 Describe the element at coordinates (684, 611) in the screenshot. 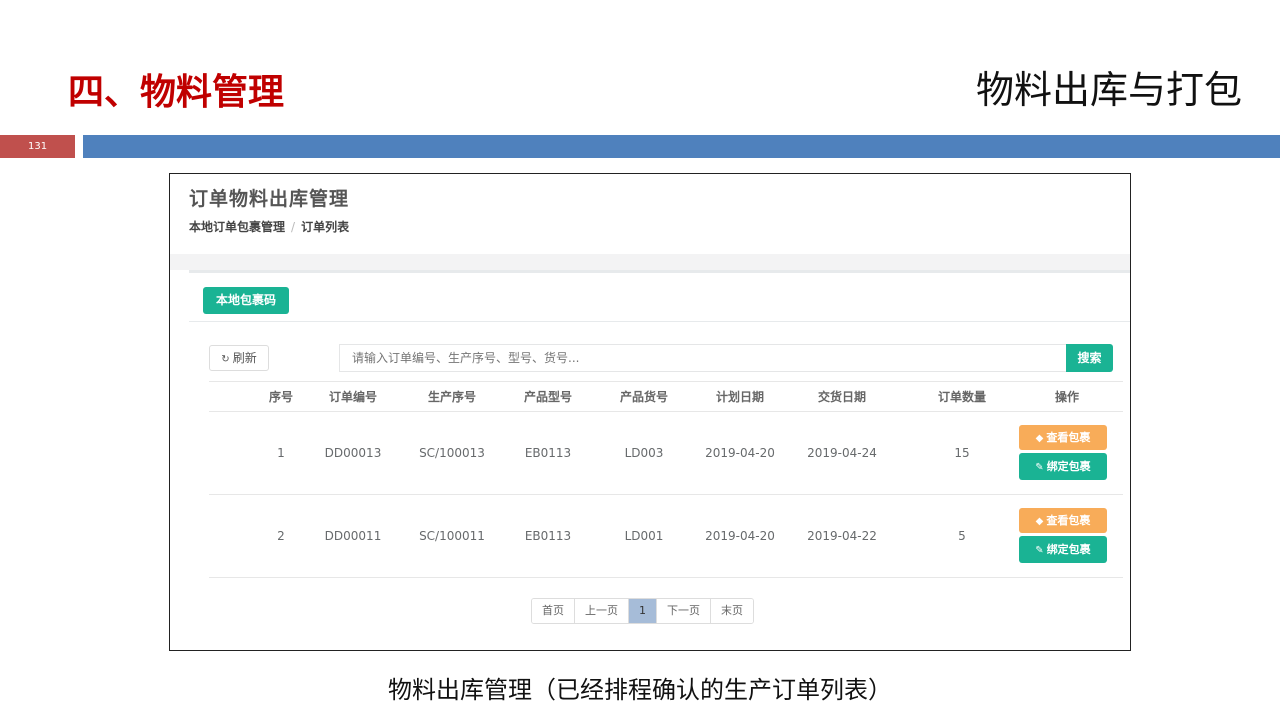

I see `page-next-button: 下一页` at that location.